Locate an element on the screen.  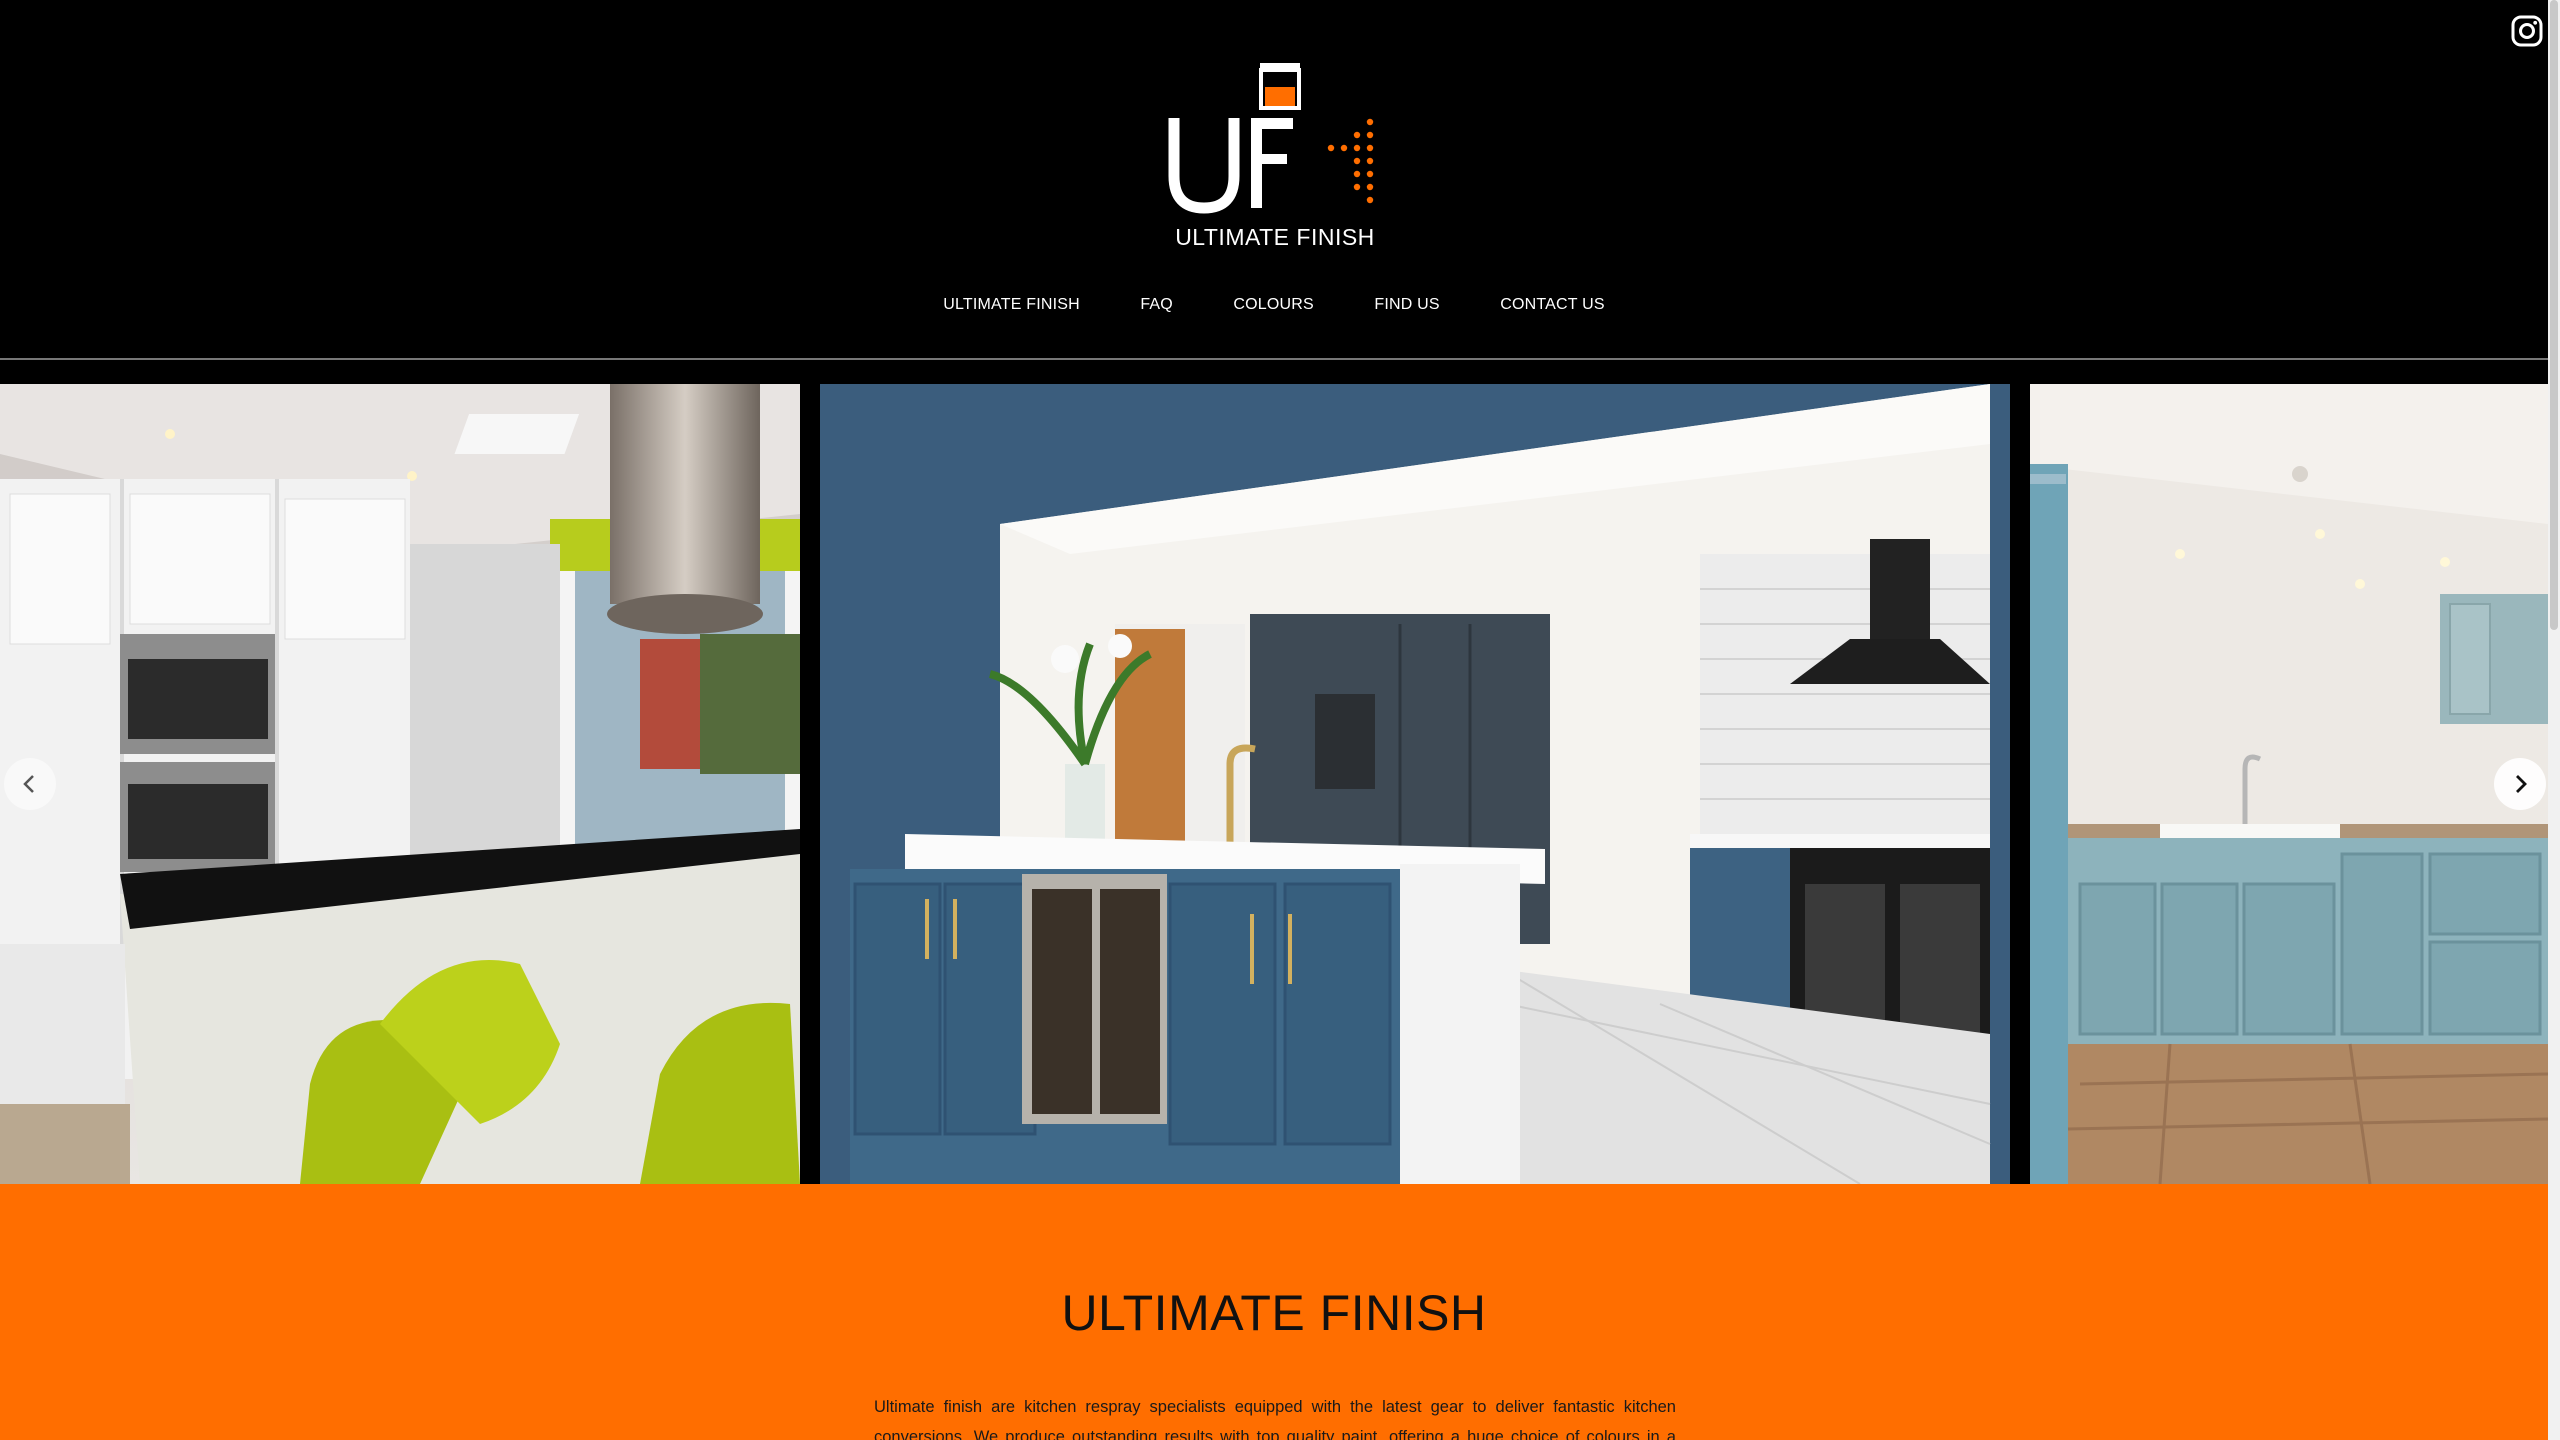
chevron-left-icon is located at coordinates (28, 784).